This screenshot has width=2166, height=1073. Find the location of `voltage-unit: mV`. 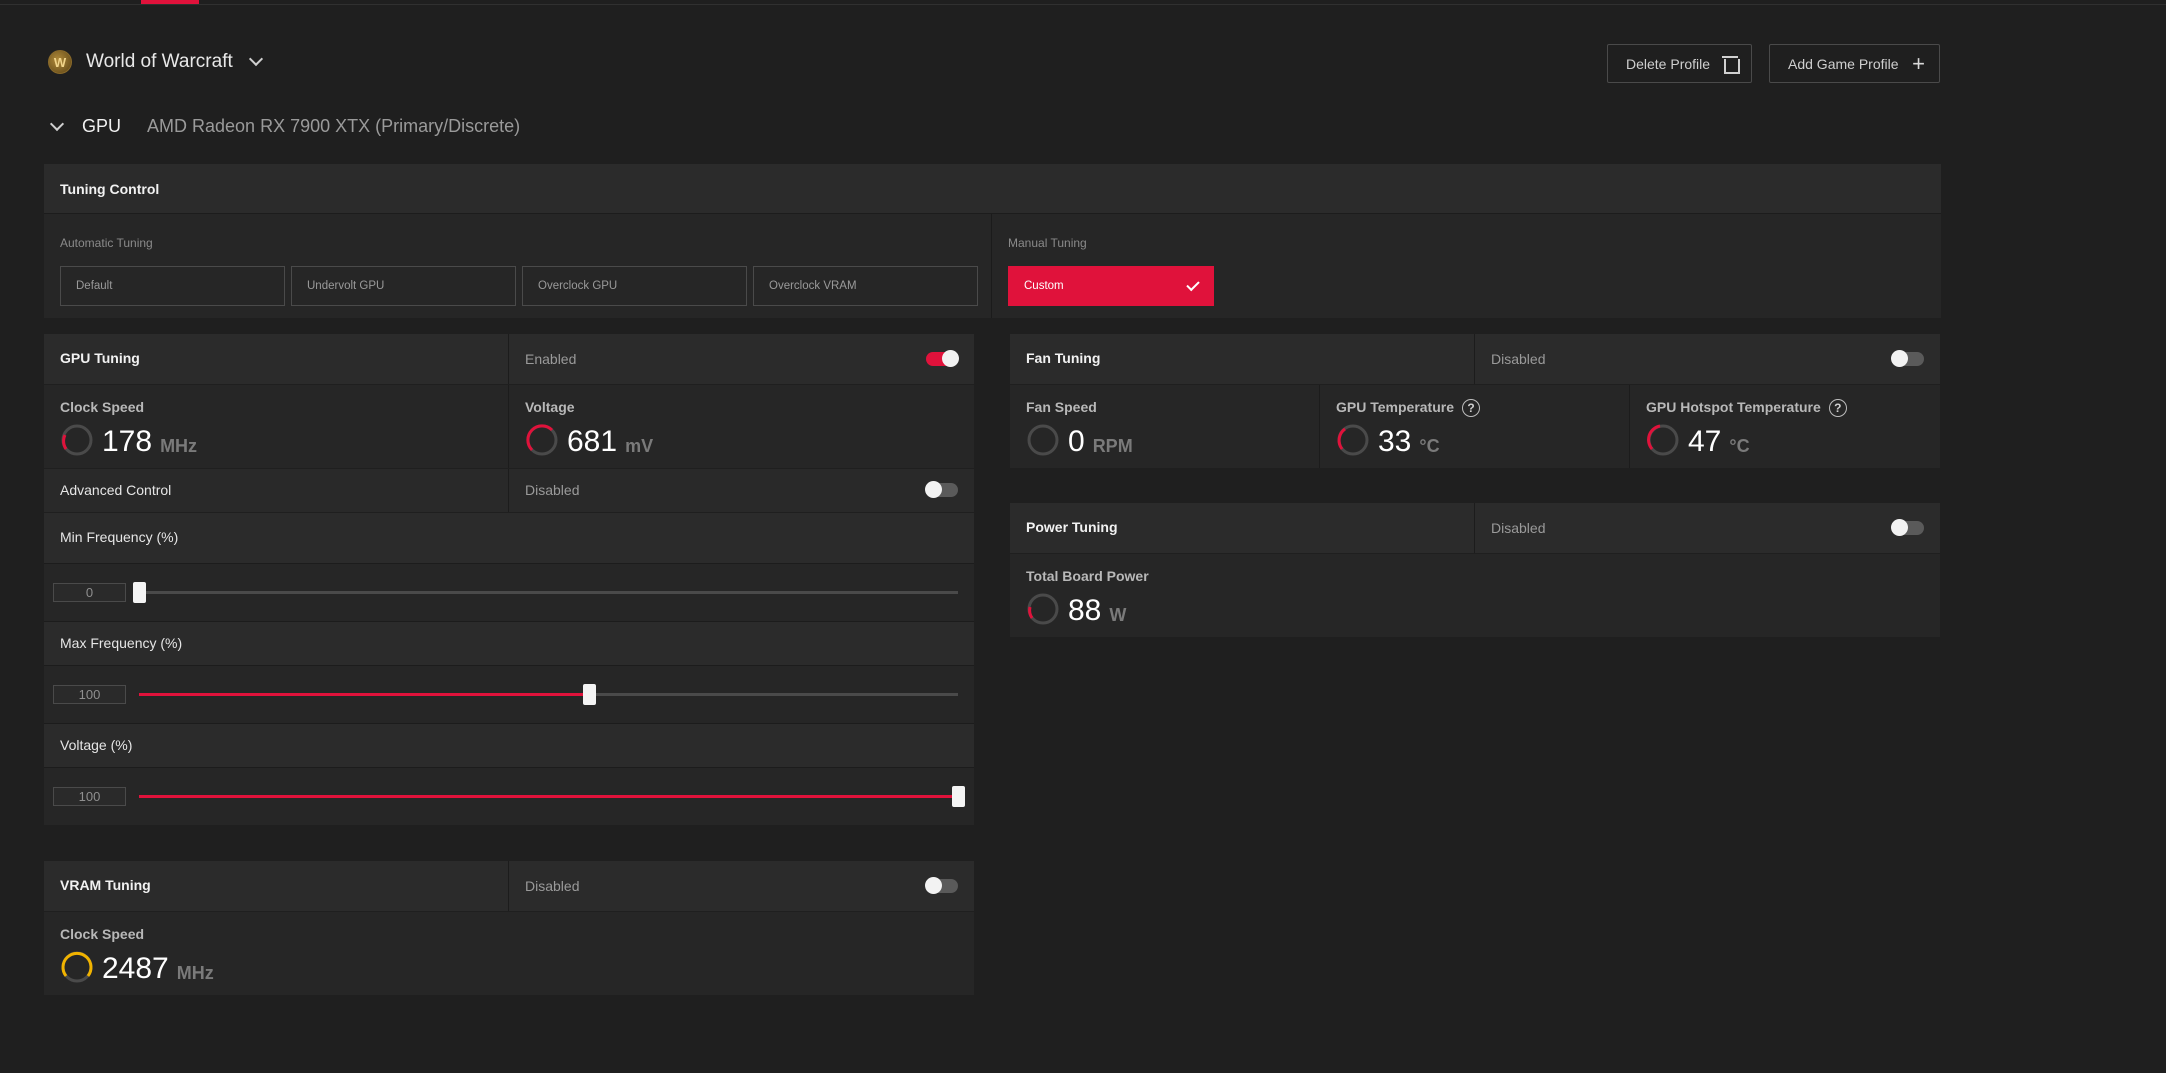

voltage-unit: mV is located at coordinates (639, 446).